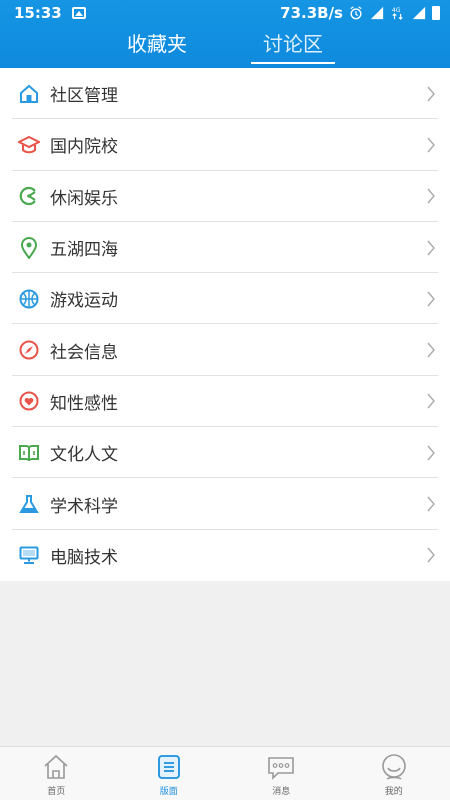  What do you see at coordinates (225, 145) in the screenshot?
I see `category-item: 国内院校` at bounding box center [225, 145].